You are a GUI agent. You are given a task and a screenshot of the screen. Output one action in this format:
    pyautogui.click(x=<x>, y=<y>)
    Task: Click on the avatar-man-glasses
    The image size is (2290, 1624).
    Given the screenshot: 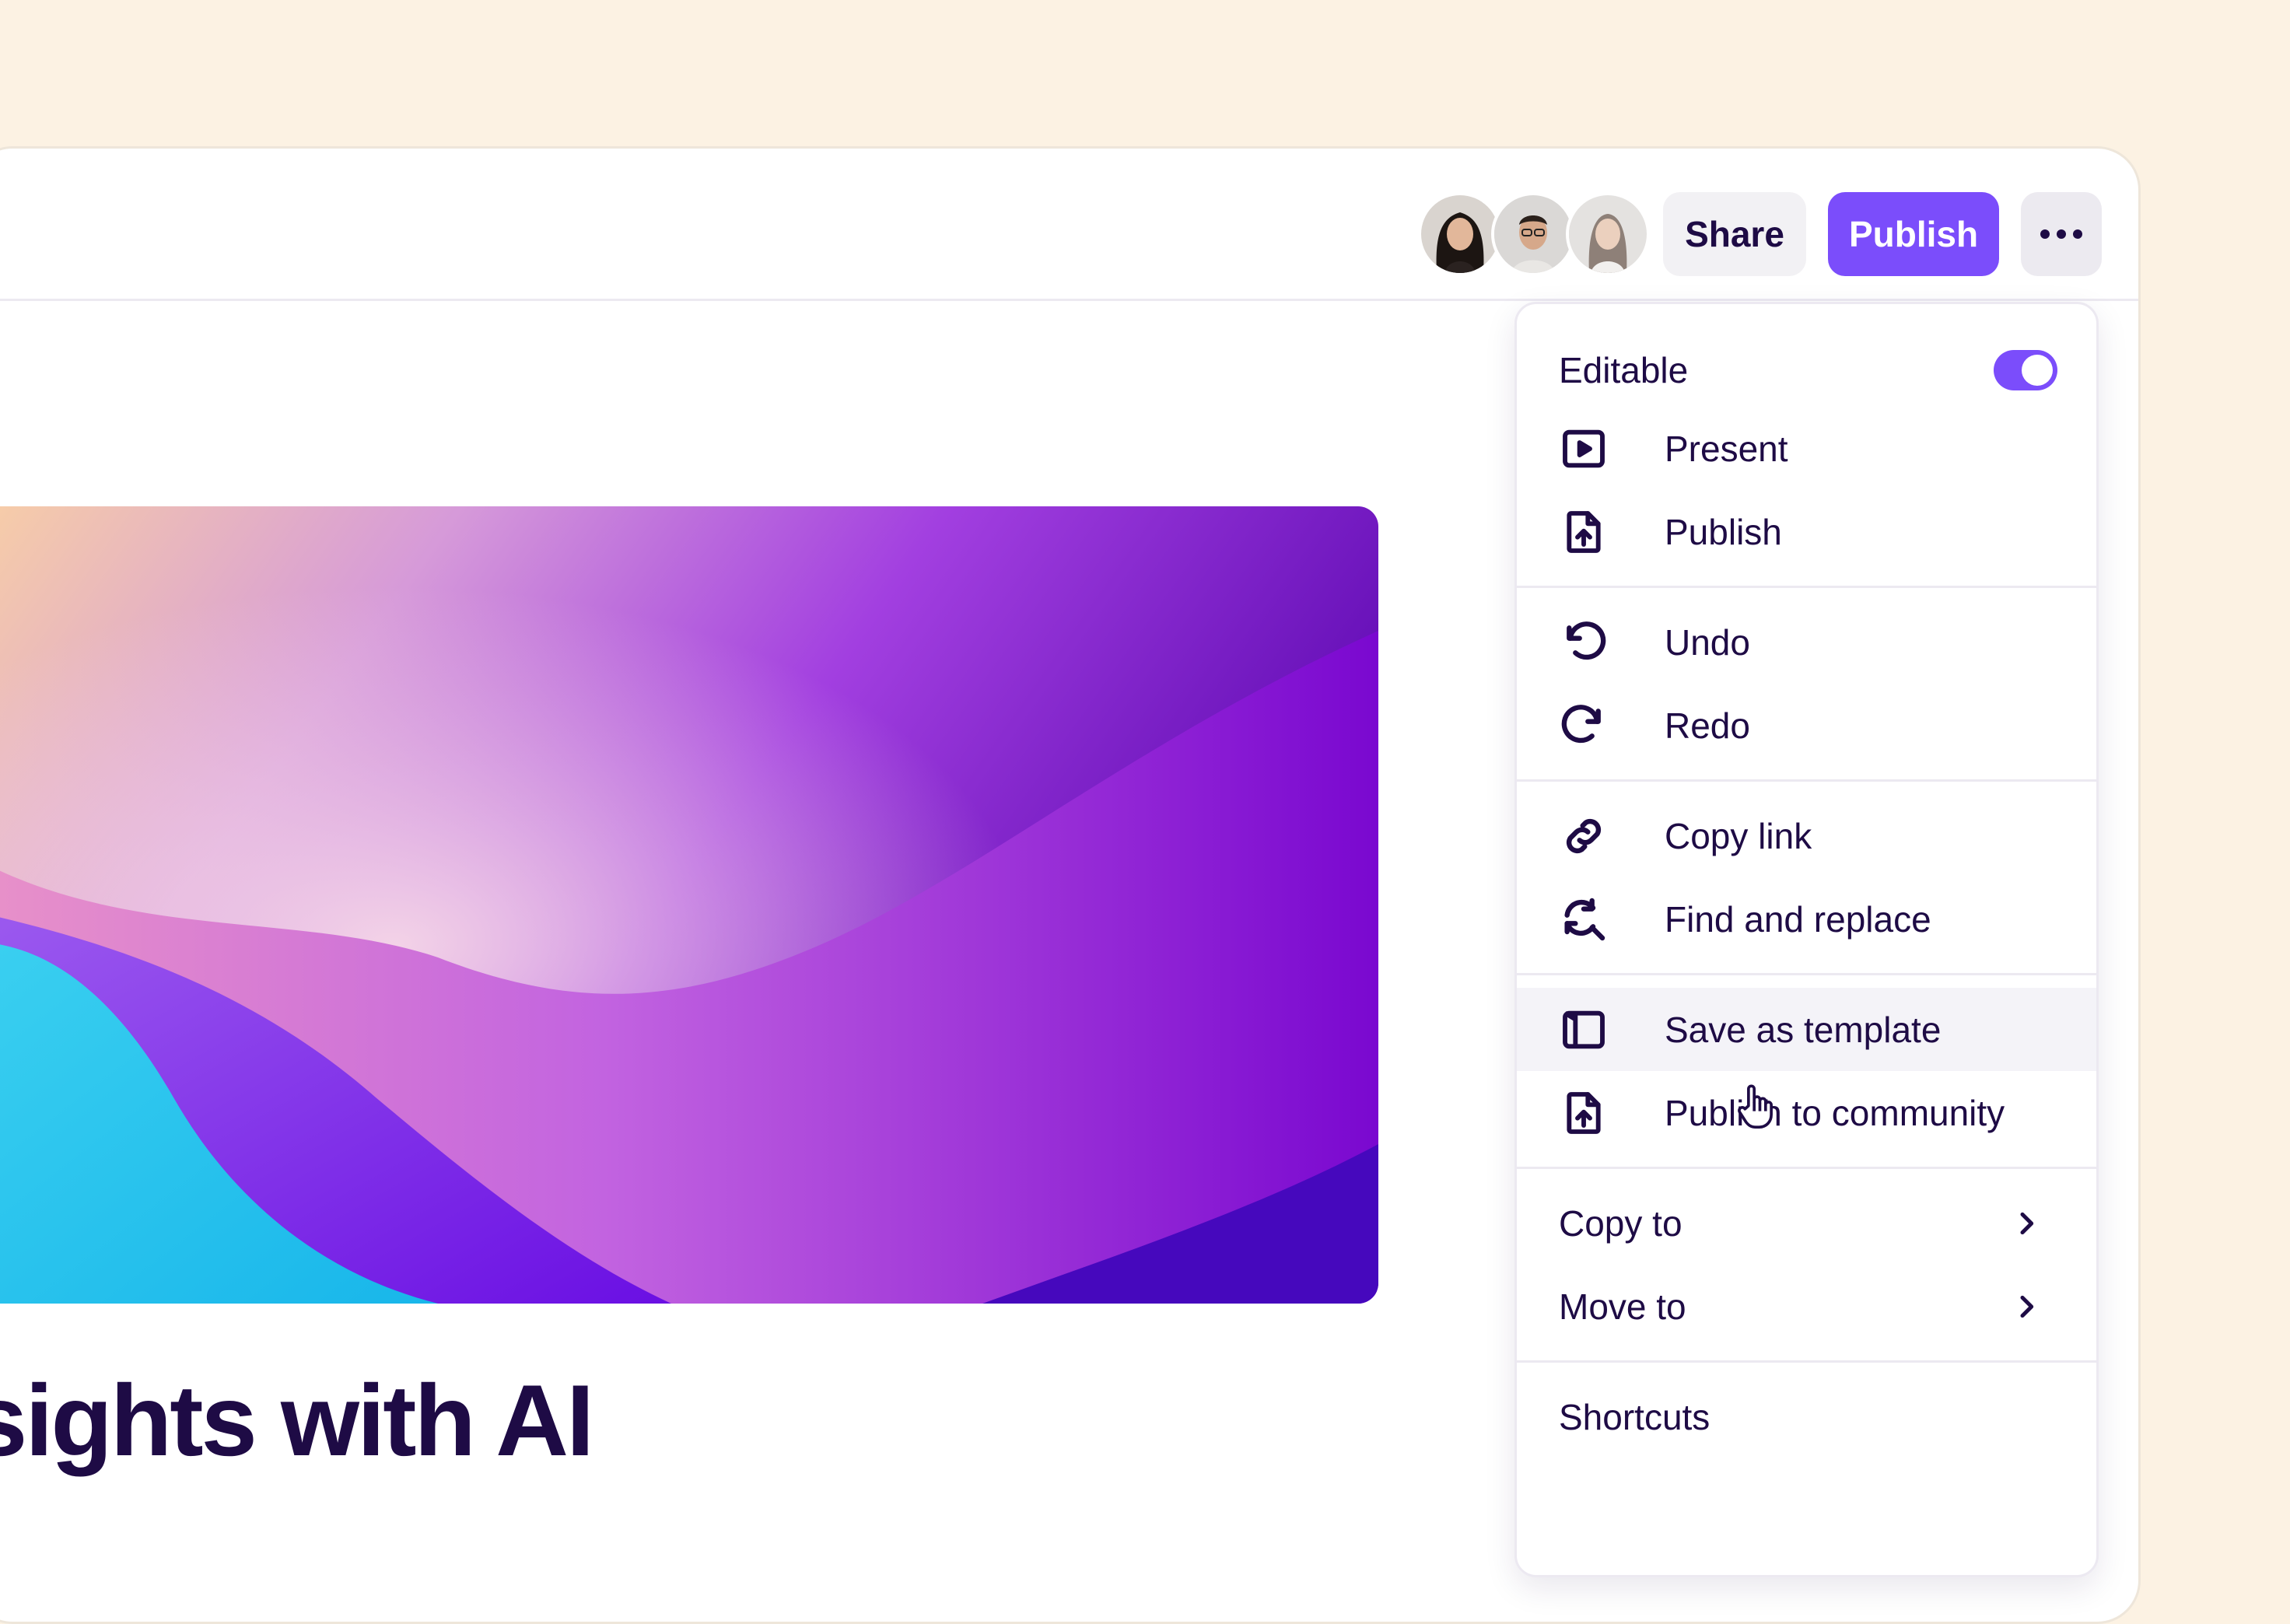 What is the action you would take?
    pyautogui.click(x=1533, y=234)
    